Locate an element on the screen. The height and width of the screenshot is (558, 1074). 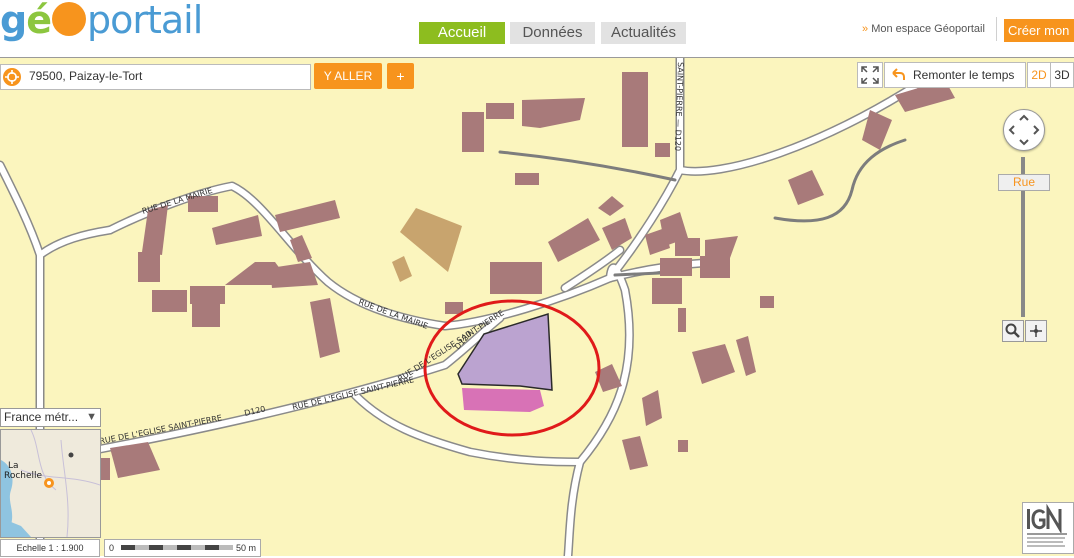
magnifier-icon is located at coordinates (1012, 330).